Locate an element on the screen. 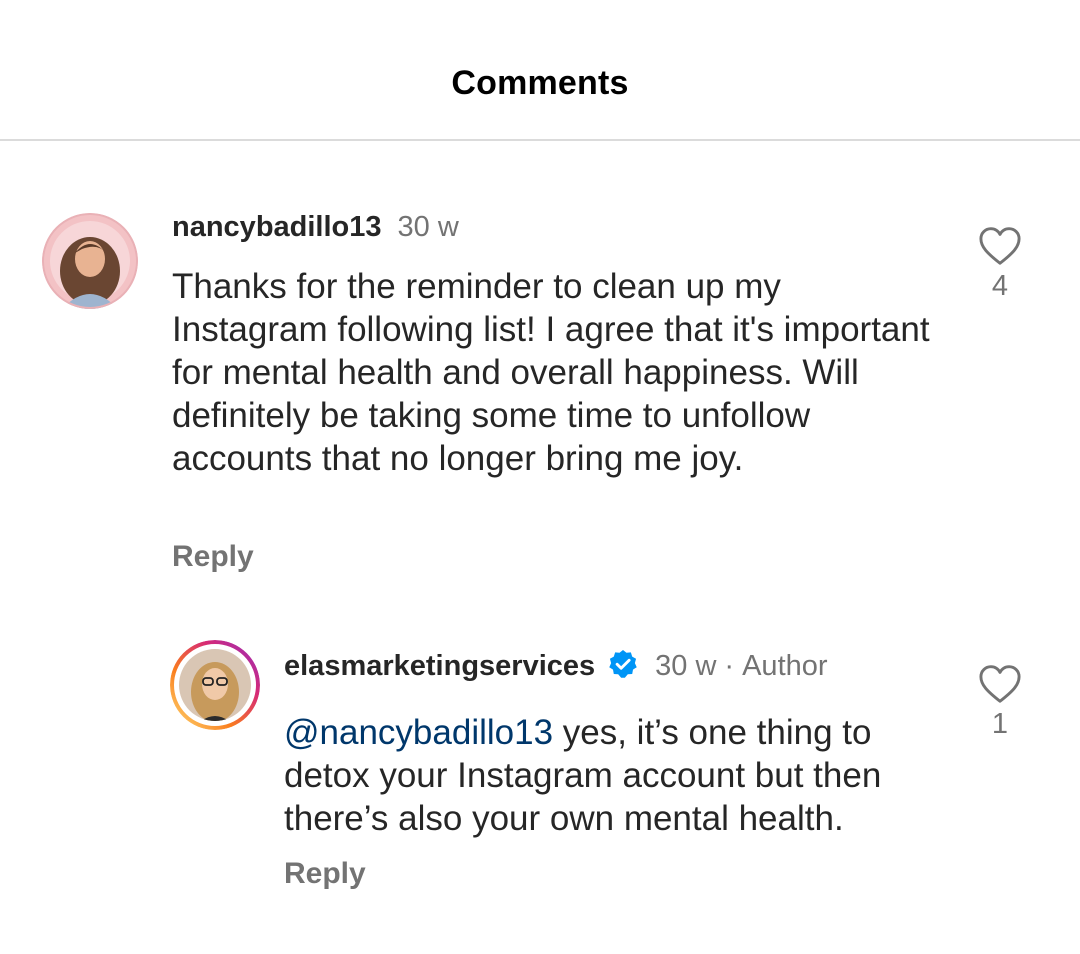 Image resolution: width=1080 pixels, height=954 pixels. reply-timestamp: 30 w is located at coordinates (686, 666).